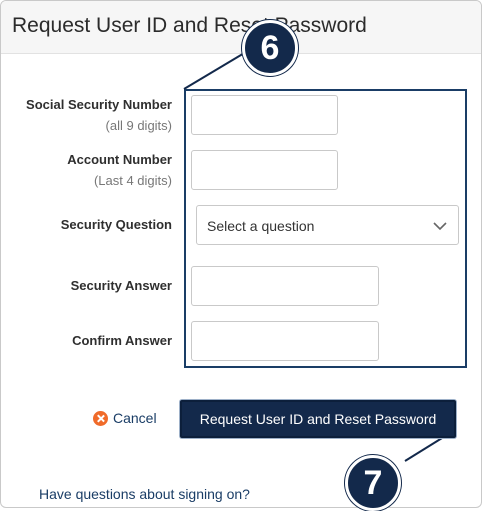  I want to click on page-title: Request User ID and Reset Password, so click(189, 25).